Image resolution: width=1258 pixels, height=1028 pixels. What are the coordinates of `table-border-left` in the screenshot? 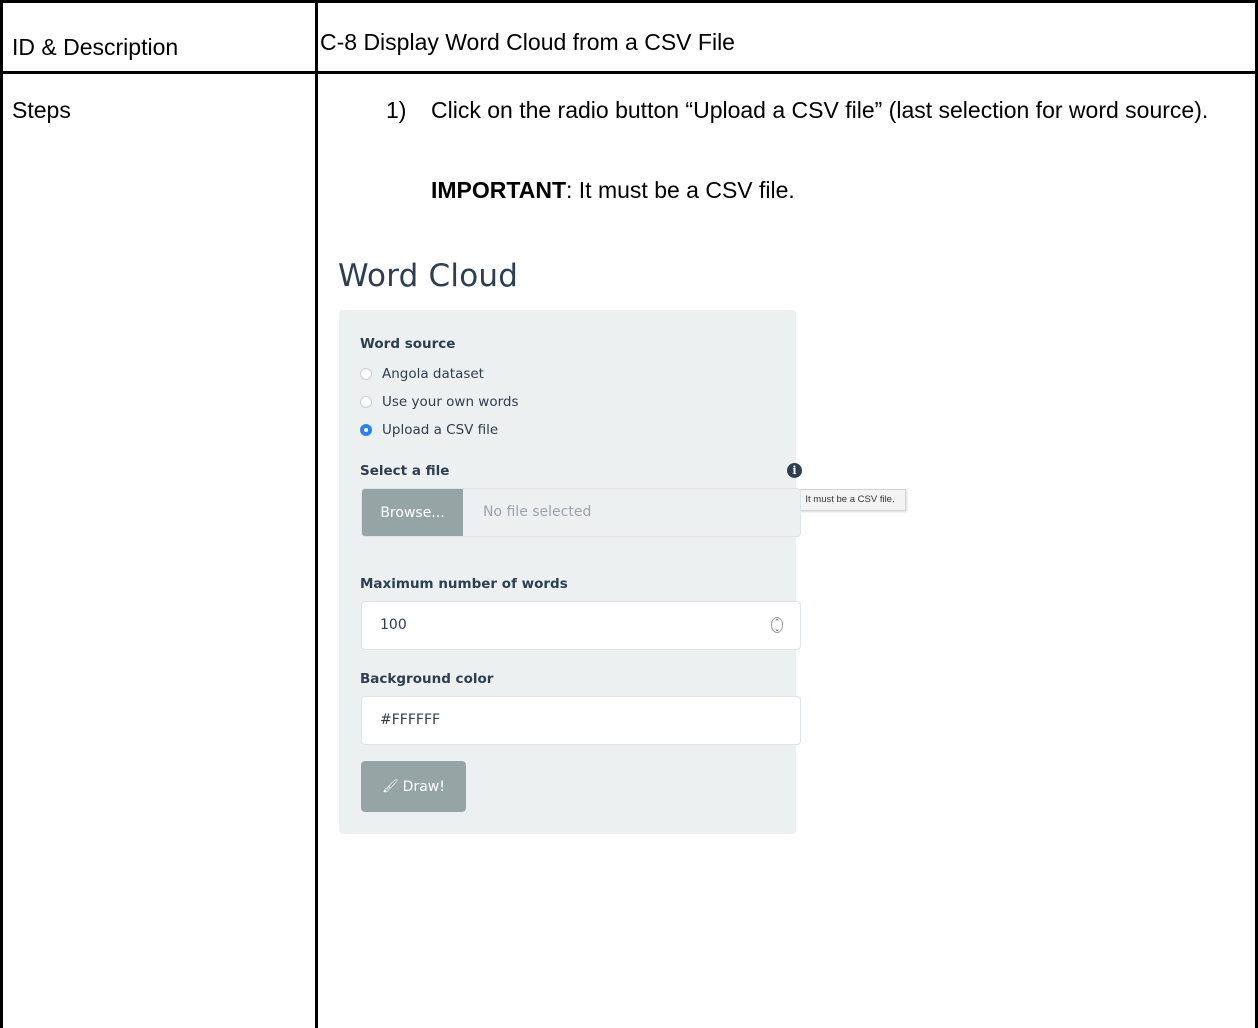 It's located at (1, 514).